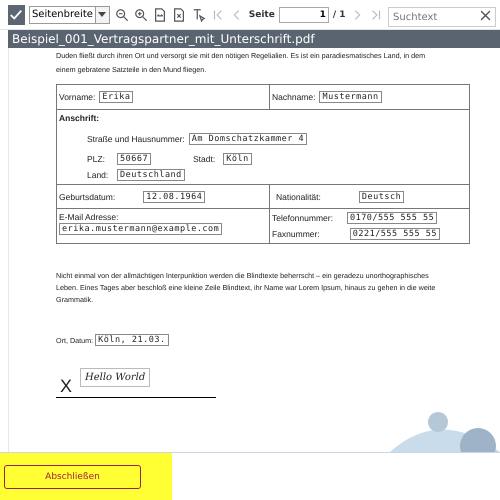 This screenshot has height=500, width=500. I want to click on form-field: Am Domschatzkammer 4, so click(248, 139).